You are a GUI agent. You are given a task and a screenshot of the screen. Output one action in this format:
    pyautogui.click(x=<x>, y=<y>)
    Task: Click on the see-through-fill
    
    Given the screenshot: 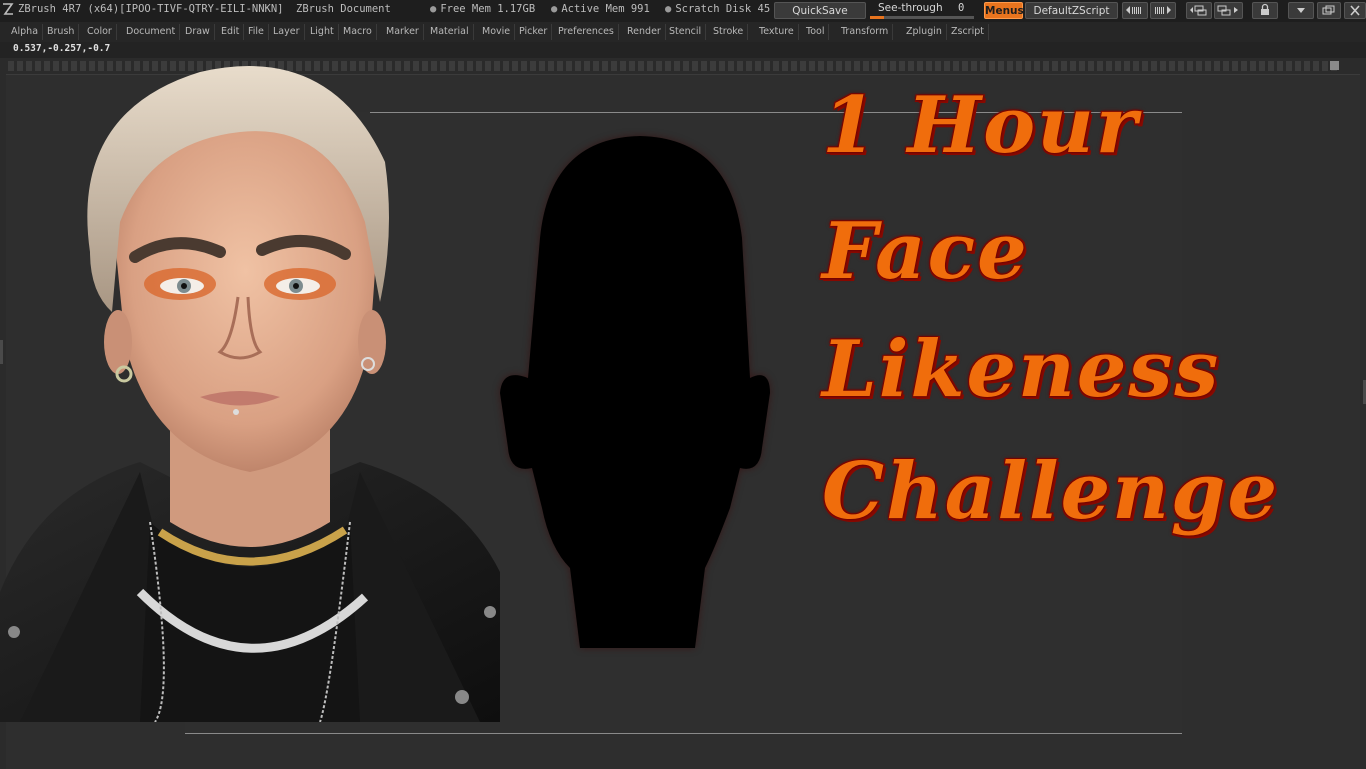 What is the action you would take?
    pyautogui.click(x=877, y=17)
    